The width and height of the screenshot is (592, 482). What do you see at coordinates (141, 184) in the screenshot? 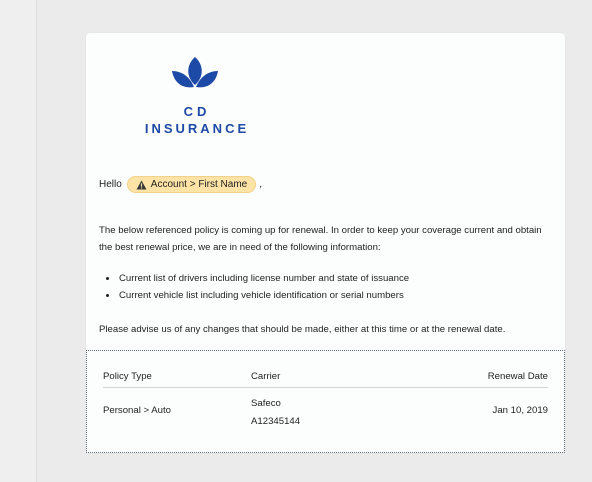
I see `warning-icon` at bounding box center [141, 184].